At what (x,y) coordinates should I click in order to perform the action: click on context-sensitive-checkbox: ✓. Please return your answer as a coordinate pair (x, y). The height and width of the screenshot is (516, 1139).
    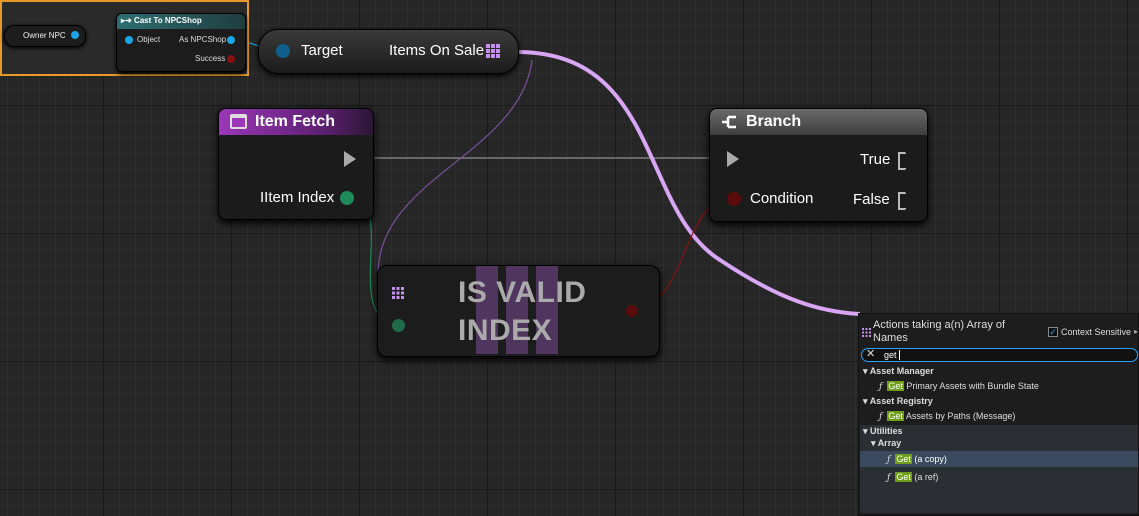
    Looking at the image, I should click on (1053, 332).